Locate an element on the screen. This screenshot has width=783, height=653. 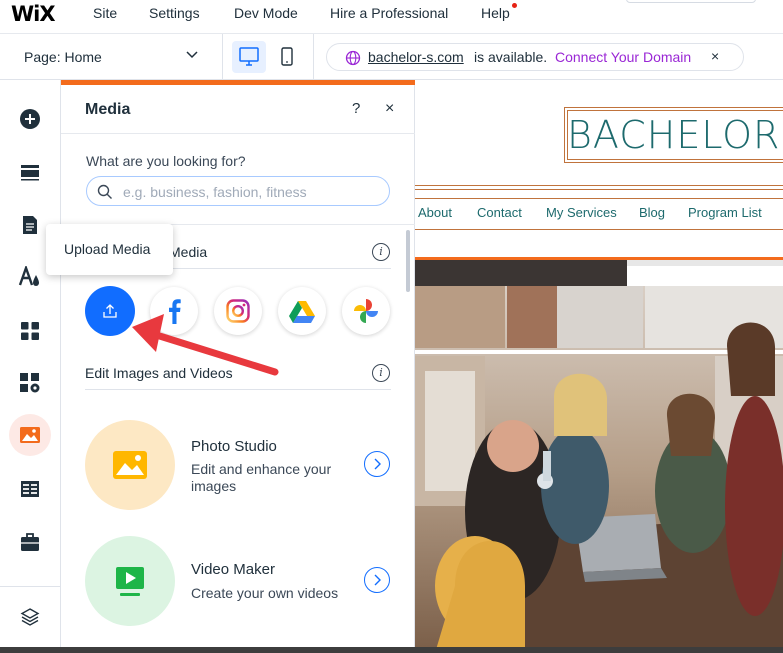
add-media-section-title: Media is located at coordinates (188, 252).